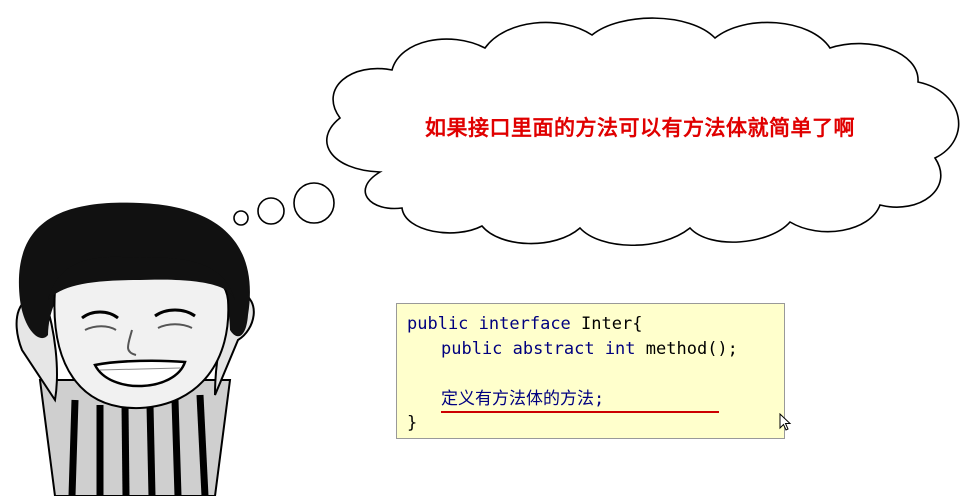 Image resolution: width=979 pixels, height=496 pixels. Describe the element at coordinates (691, 349) in the screenshot. I see `method-signature: method();` at that location.